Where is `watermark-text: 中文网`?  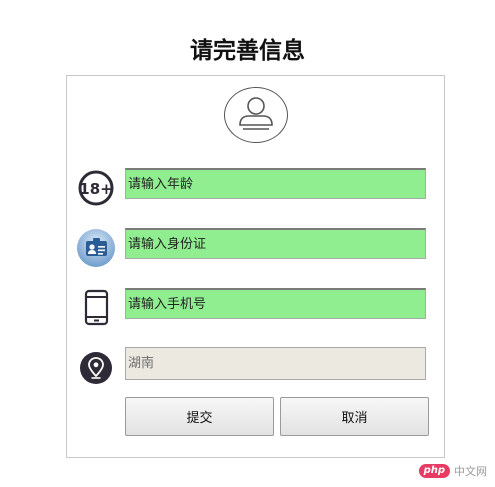 watermark-text: 中文网 is located at coordinates (470, 471).